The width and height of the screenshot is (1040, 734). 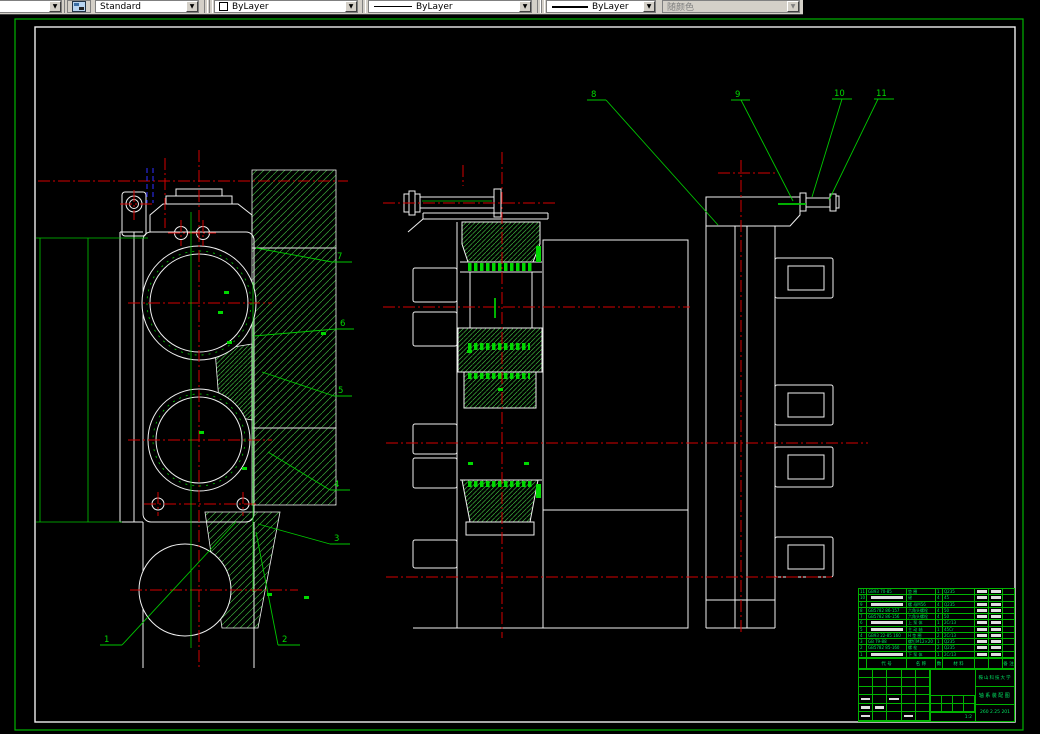 I want to click on callout-7: 7, so click(x=339, y=257).